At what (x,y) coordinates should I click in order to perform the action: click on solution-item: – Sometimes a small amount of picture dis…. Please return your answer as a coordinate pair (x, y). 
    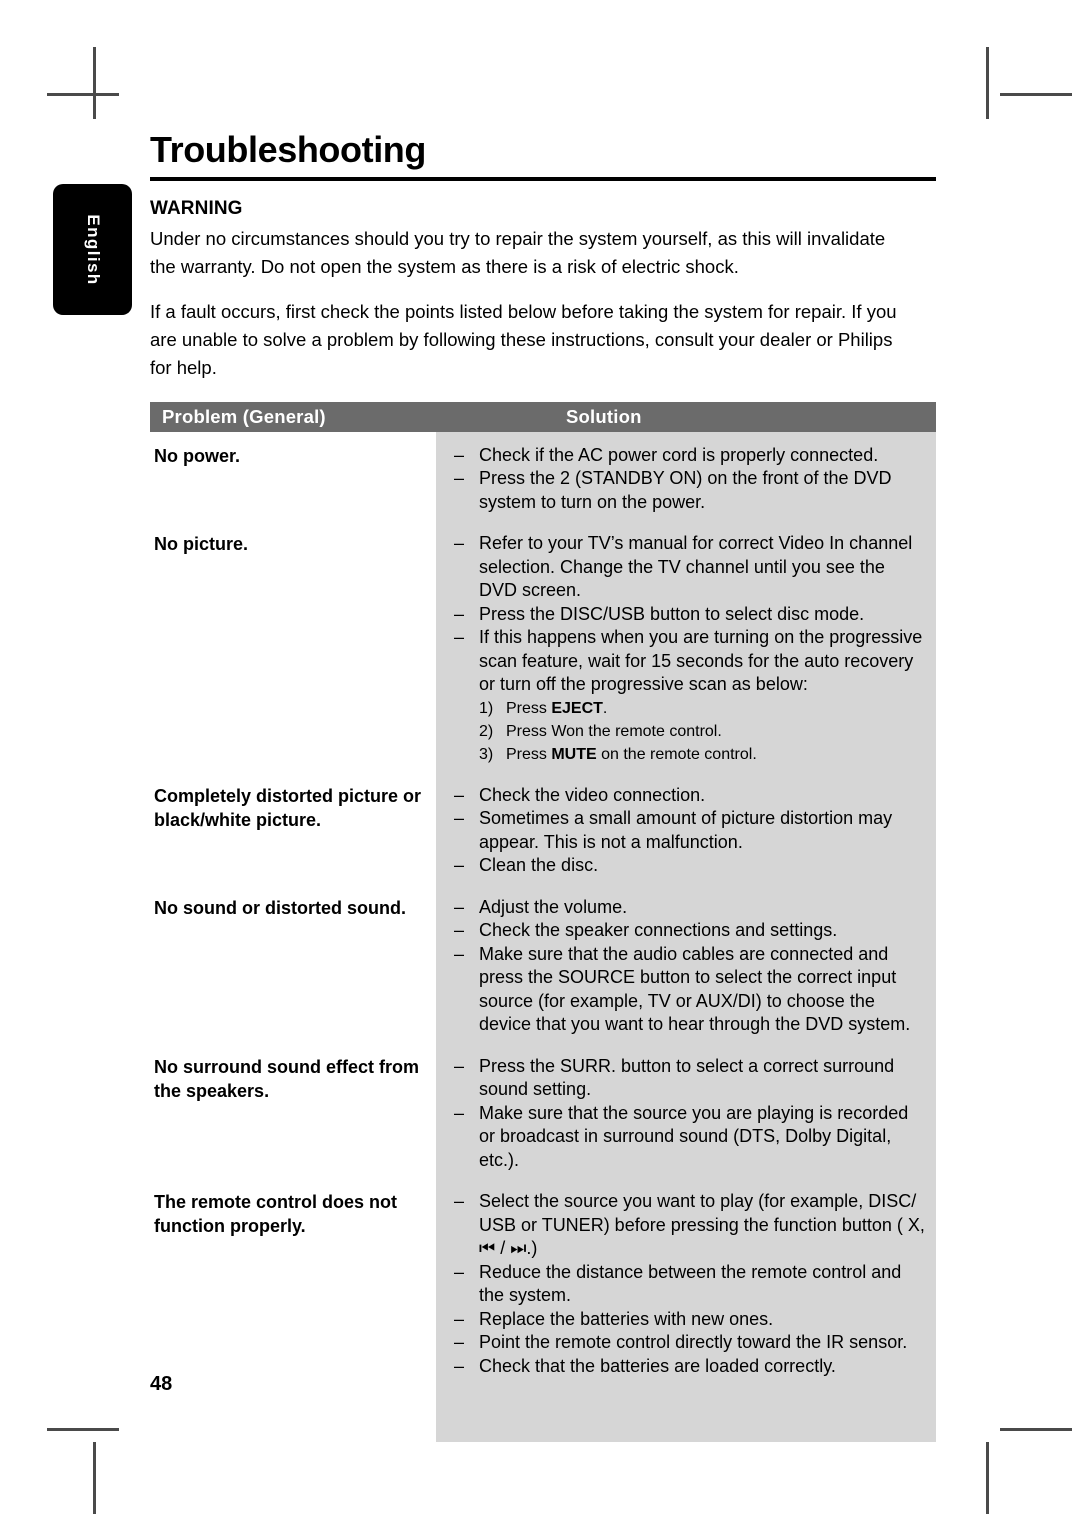
    Looking at the image, I should click on (690, 830).